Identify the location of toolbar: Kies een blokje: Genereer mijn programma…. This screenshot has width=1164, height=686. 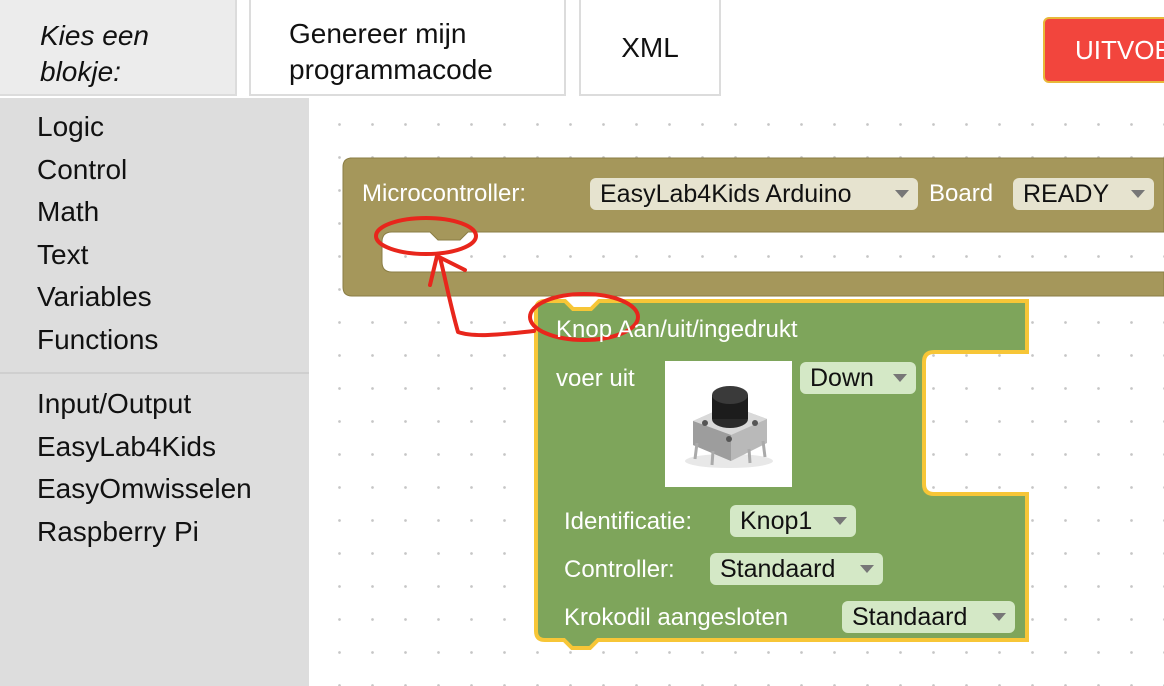
(582, 49).